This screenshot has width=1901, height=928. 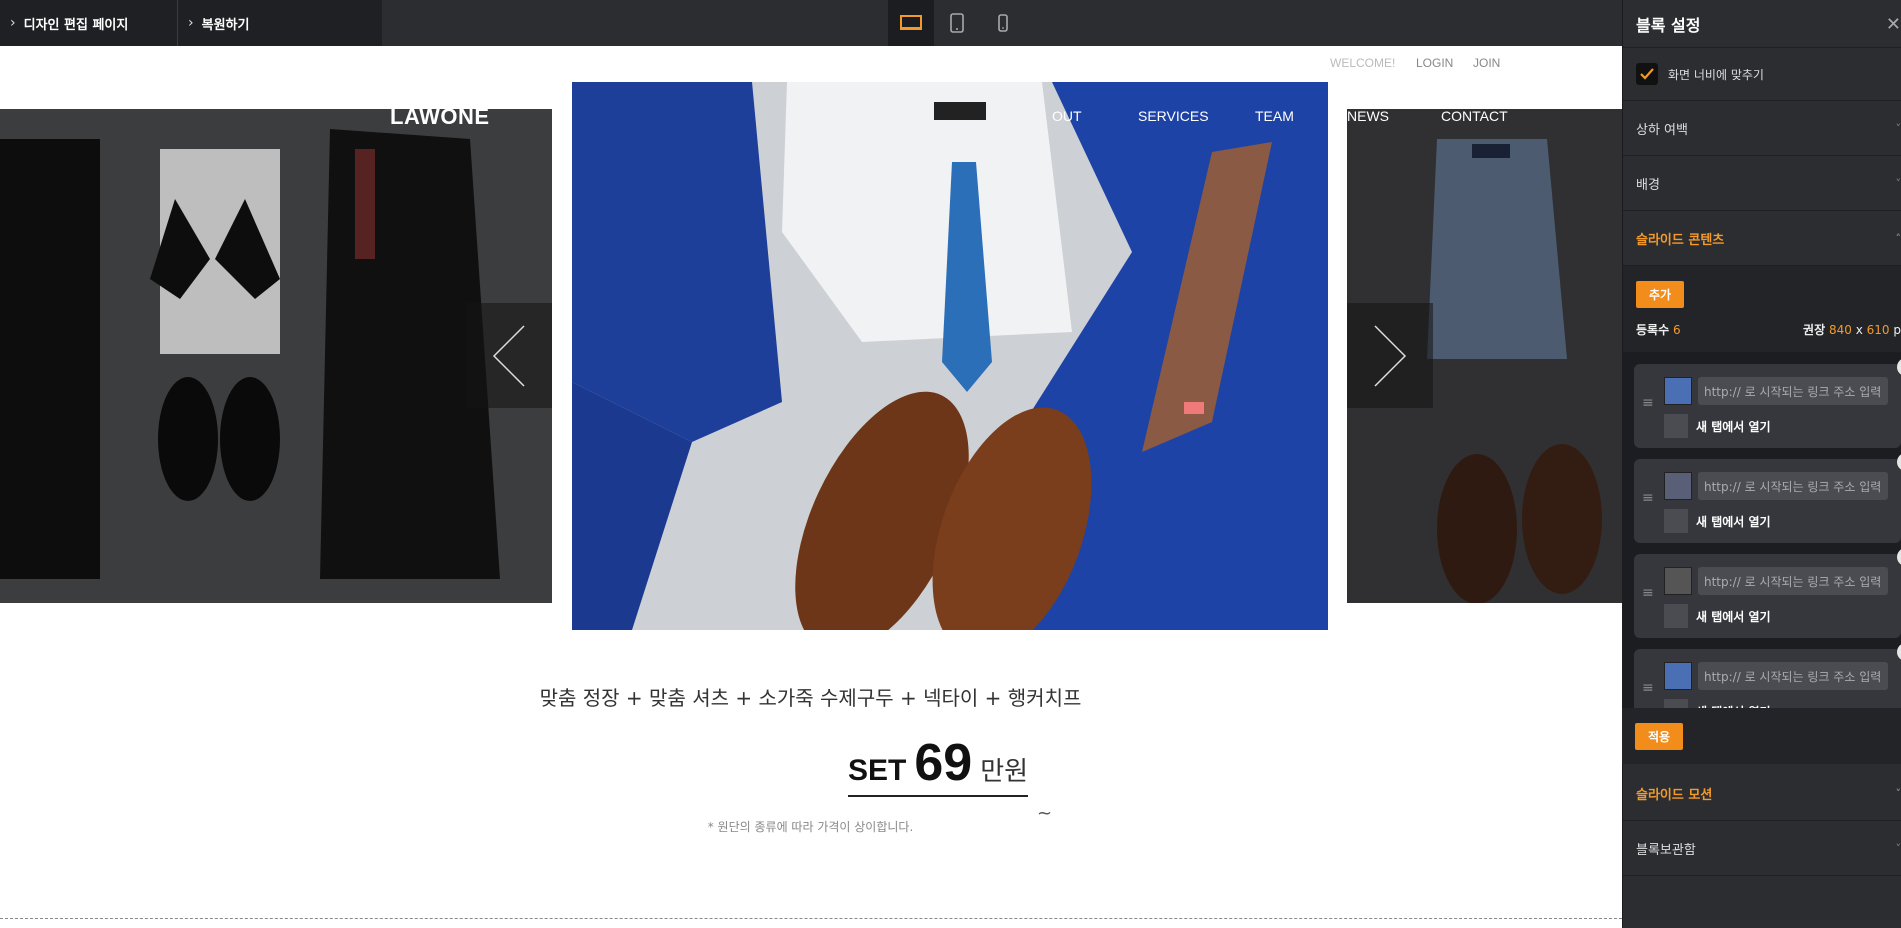 I want to click on panel-title: 블록 설정, so click(x=1668, y=25).